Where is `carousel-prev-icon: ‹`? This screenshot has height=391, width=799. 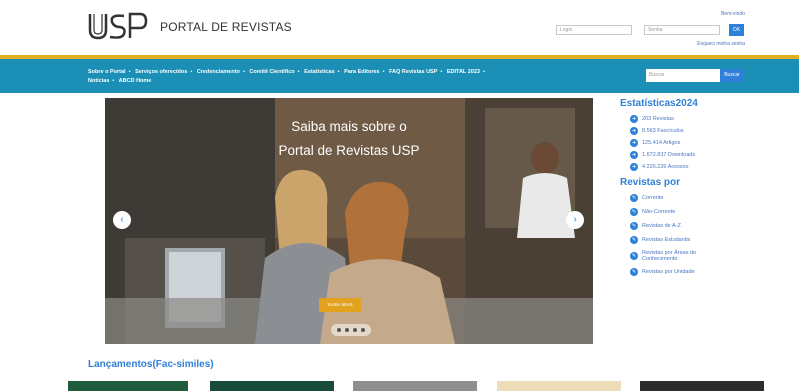
carousel-prev-icon: ‹ is located at coordinates (122, 220).